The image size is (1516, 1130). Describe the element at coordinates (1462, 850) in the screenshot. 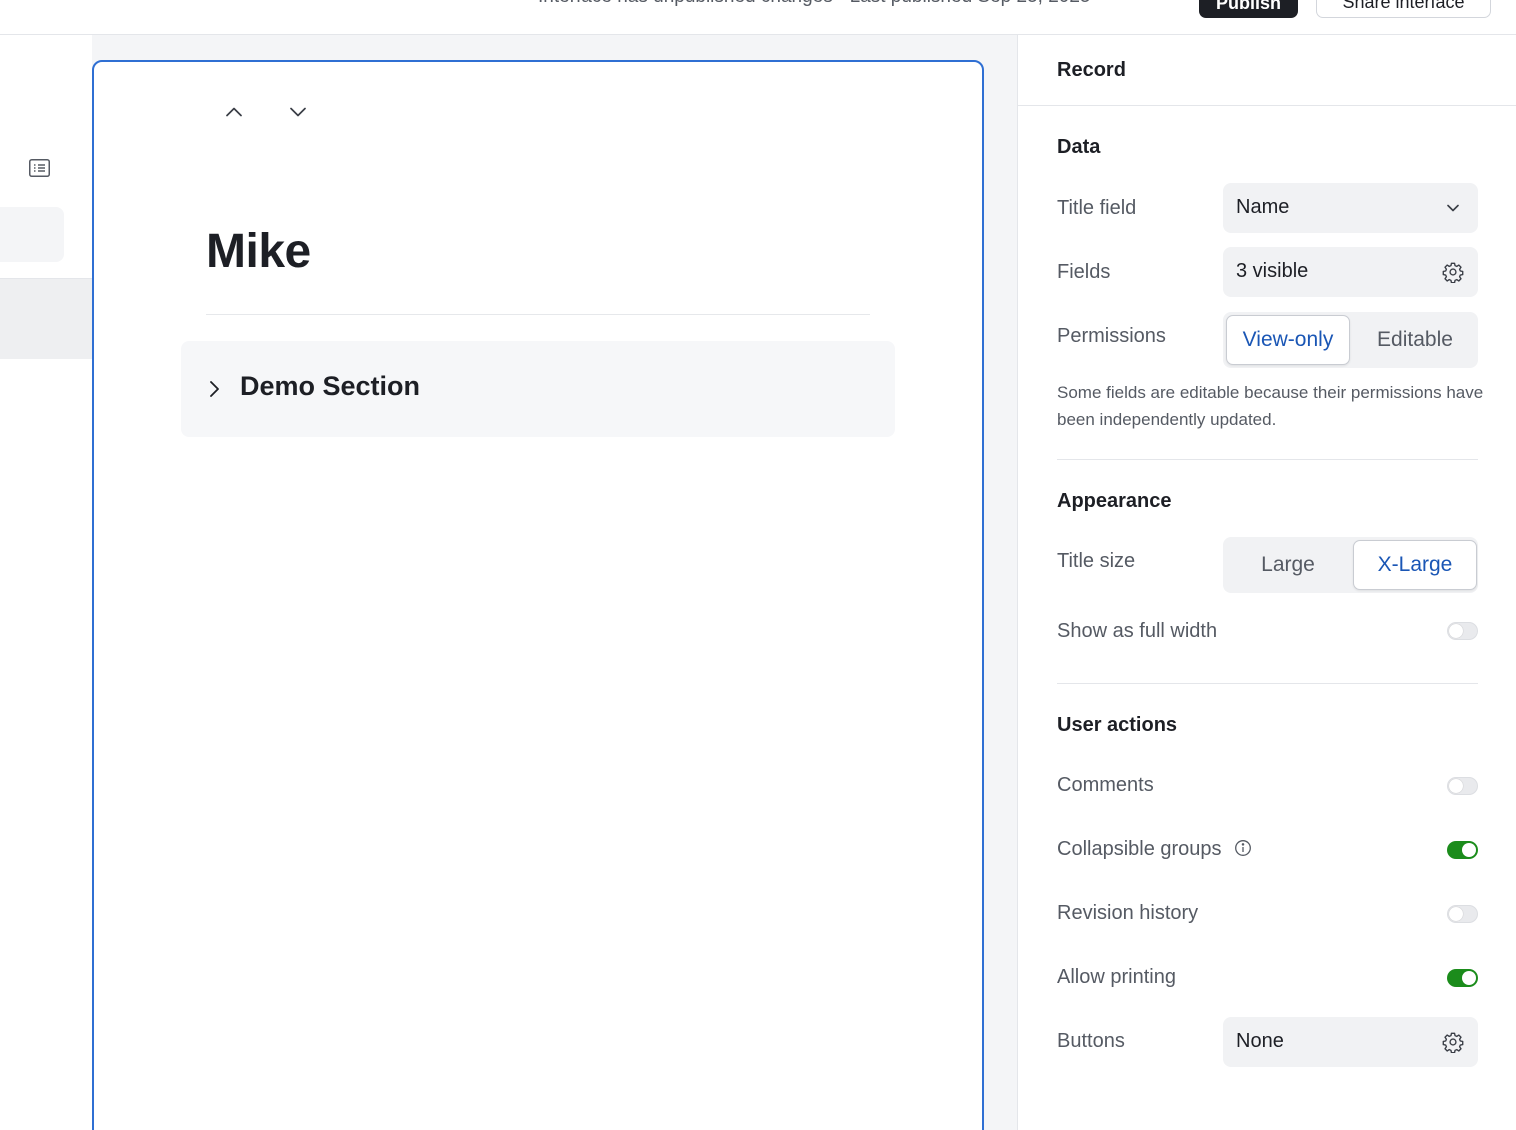

I see `collapsible-groups-toggle` at that location.